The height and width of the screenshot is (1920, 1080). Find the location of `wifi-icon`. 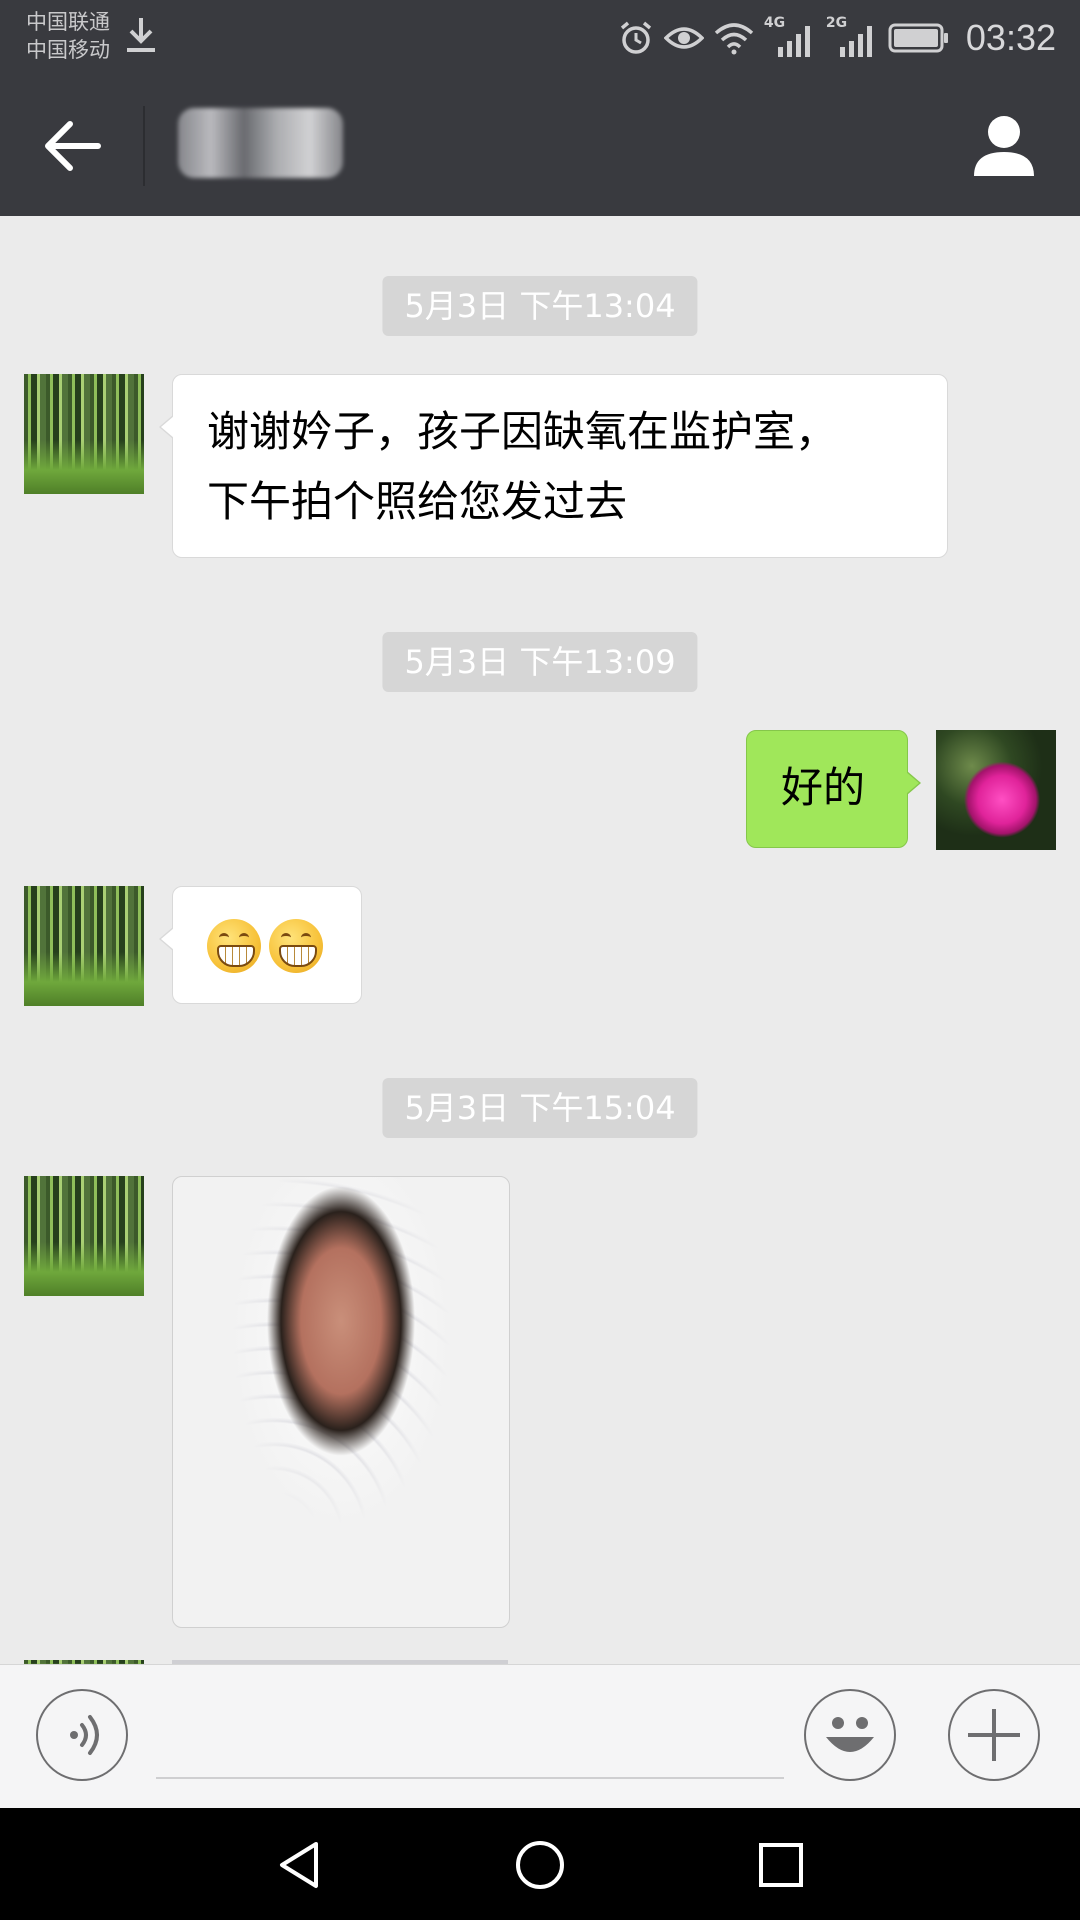

wifi-icon is located at coordinates (734, 39).